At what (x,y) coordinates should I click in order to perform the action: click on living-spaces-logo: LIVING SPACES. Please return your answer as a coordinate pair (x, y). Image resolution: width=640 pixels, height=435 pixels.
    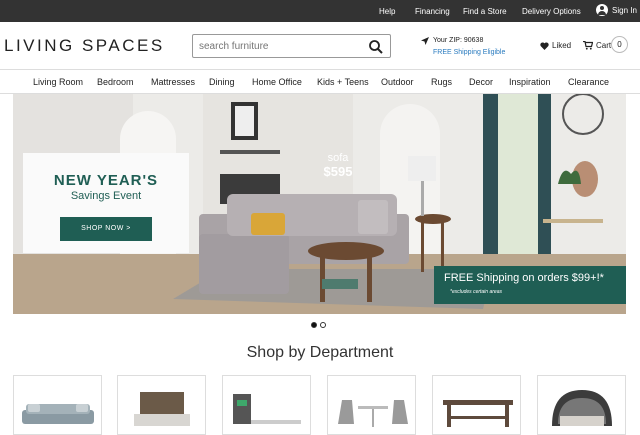
    Looking at the image, I should click on (84, 46).